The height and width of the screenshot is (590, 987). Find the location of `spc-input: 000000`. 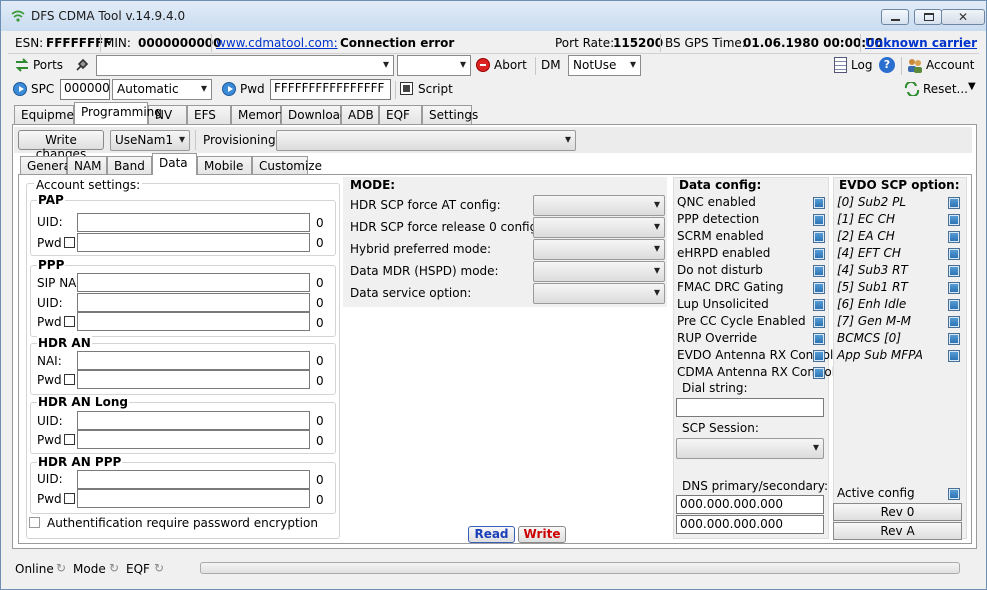

spc-input: 000000 is located at coordinates (85, 89).